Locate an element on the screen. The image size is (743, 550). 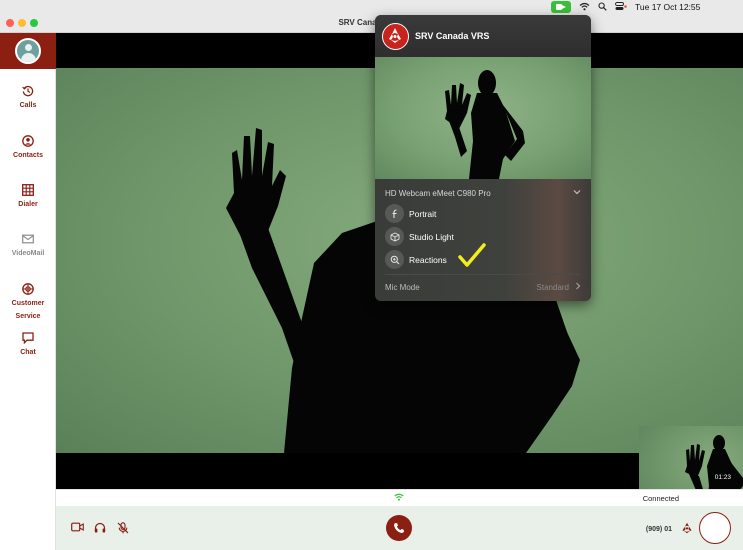
sidebar-item-dialer: Dialer is located at coordinates (28, 197).